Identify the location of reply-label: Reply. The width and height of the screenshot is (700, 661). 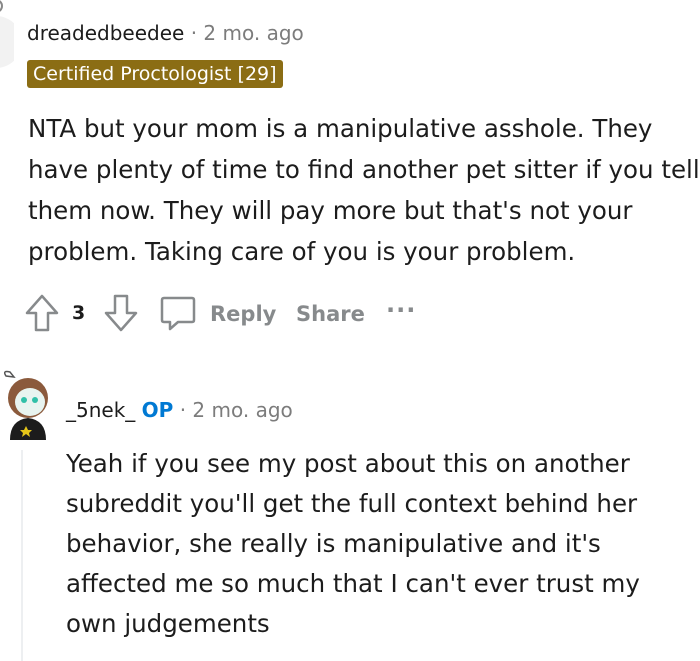
(243, 314).